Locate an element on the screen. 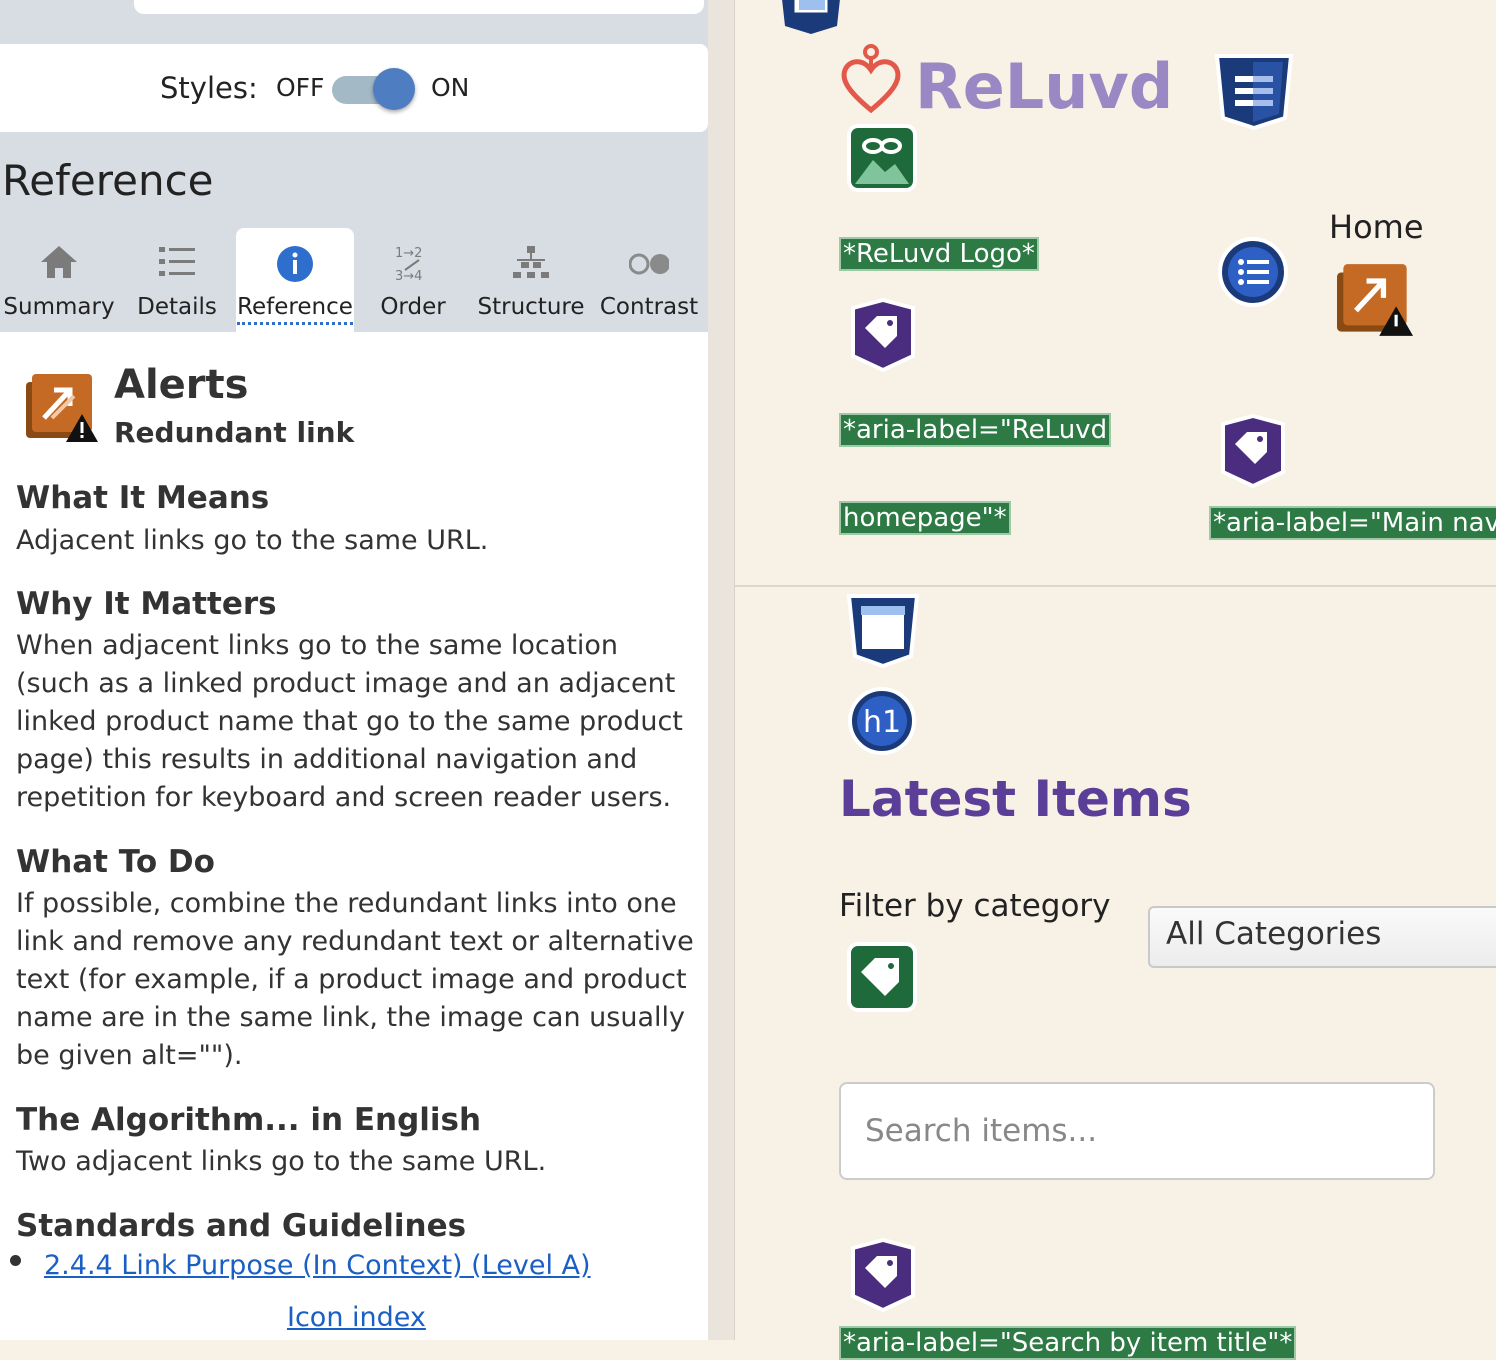 The height and width of the screenshot is (1360, 1496). category-select: All Categories is located at coordinates (1322, 937).